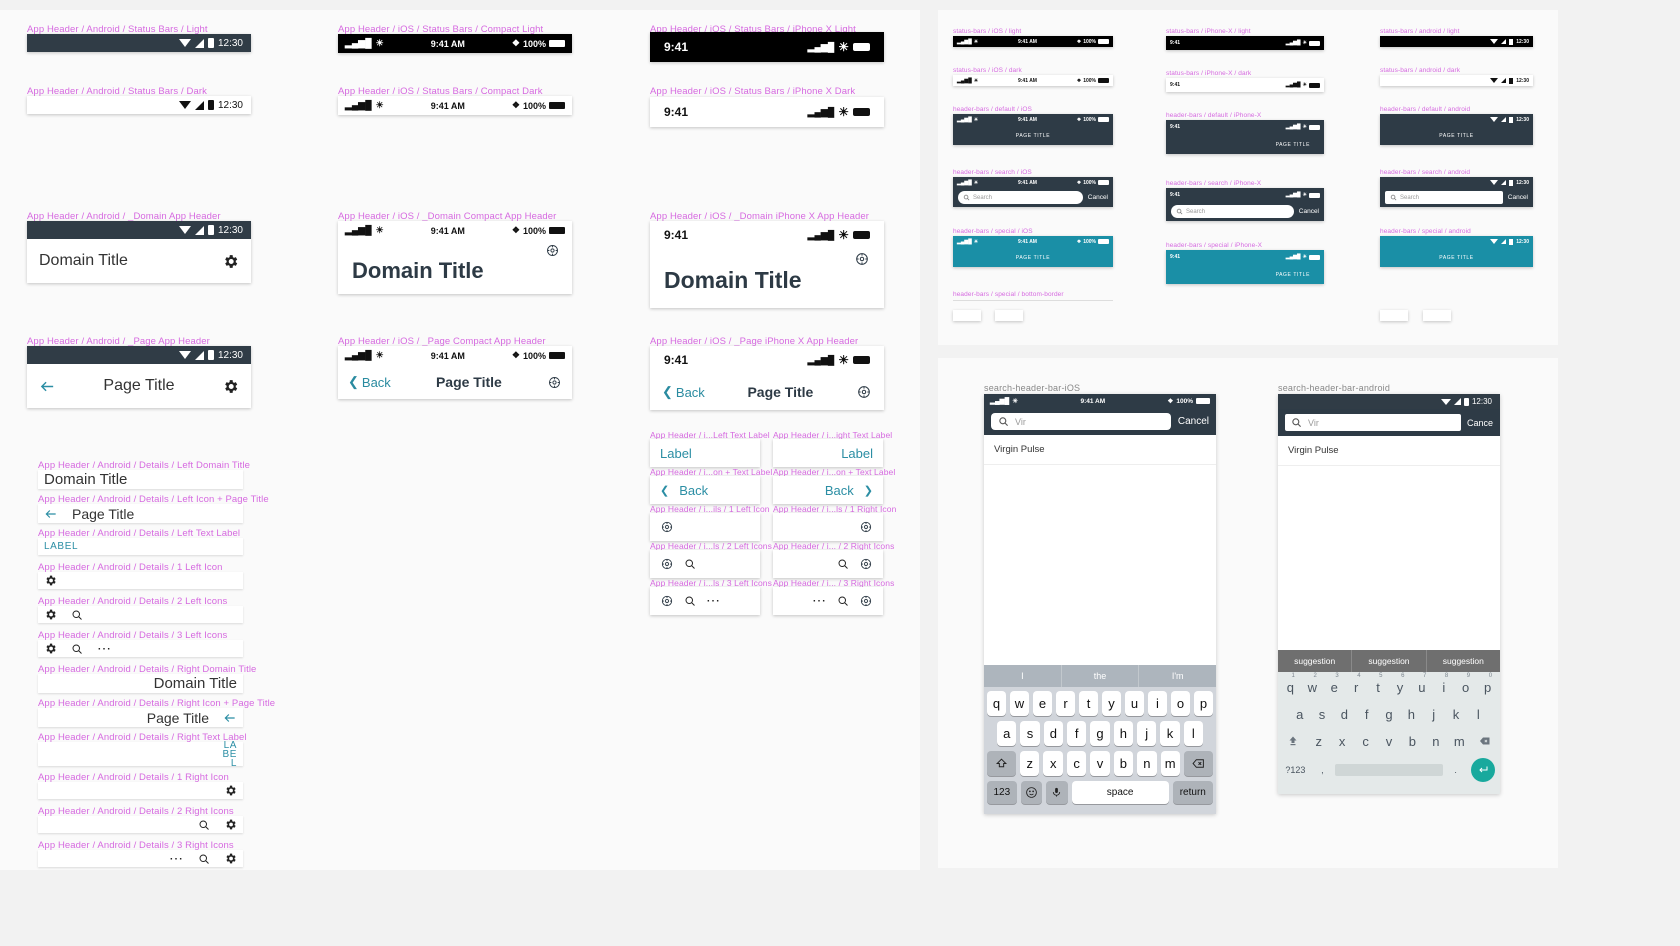 This screenshot has width=1680, height=946. I want to click on key-q: 1q, so click(1290, 685).